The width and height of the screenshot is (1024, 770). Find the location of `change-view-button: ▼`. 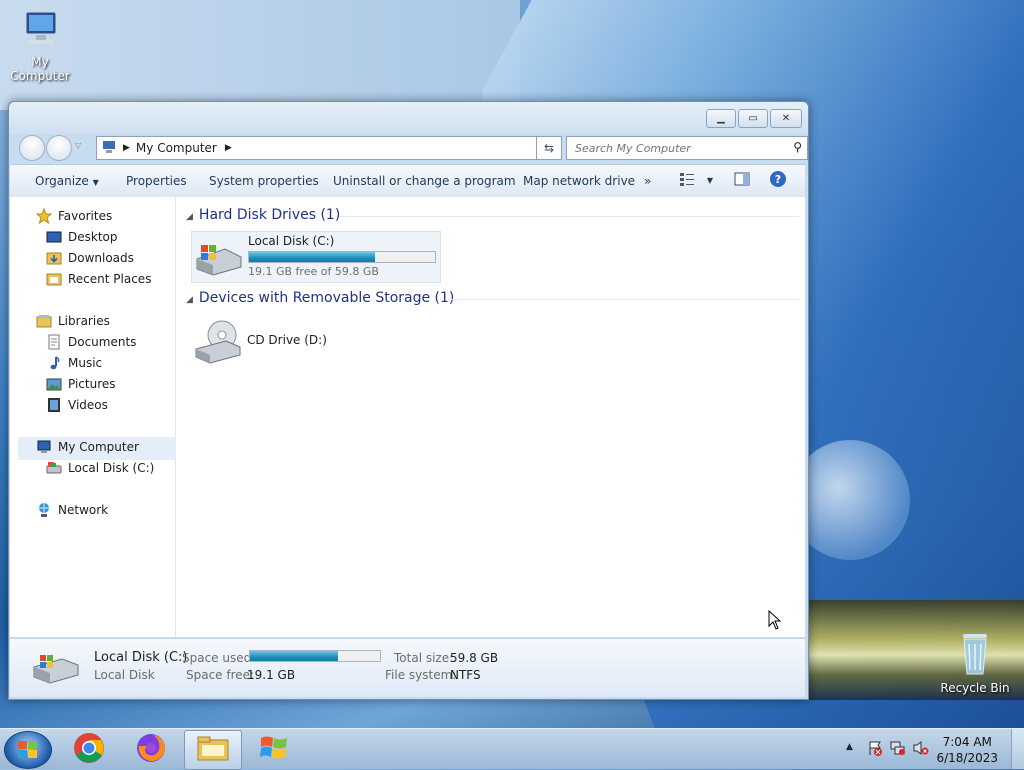

change-view-button: ▼ is located at coordinates (696, 180).